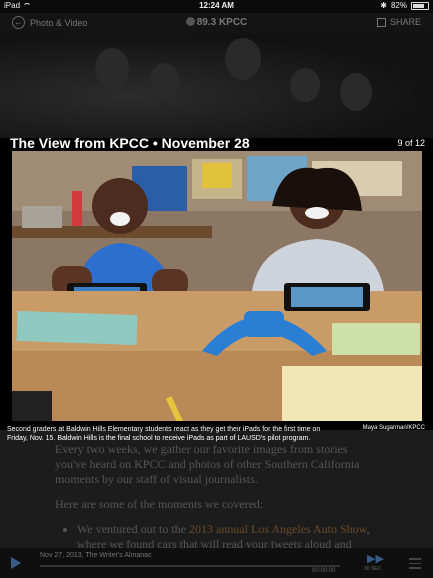  I want to click on fast-forward-label: 30 SEC, so click(373, 569).